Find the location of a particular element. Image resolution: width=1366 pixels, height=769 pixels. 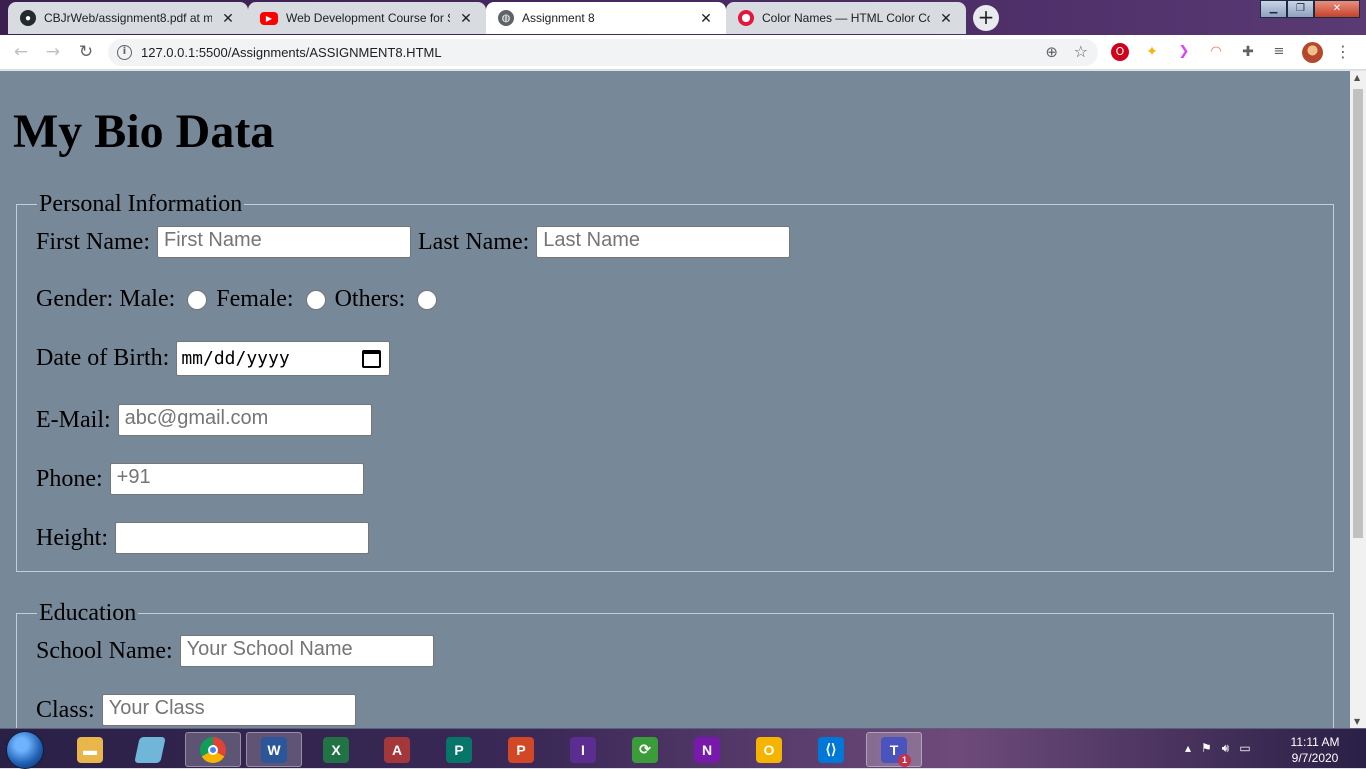

access-icon: A is located at coordinates (397, 749).